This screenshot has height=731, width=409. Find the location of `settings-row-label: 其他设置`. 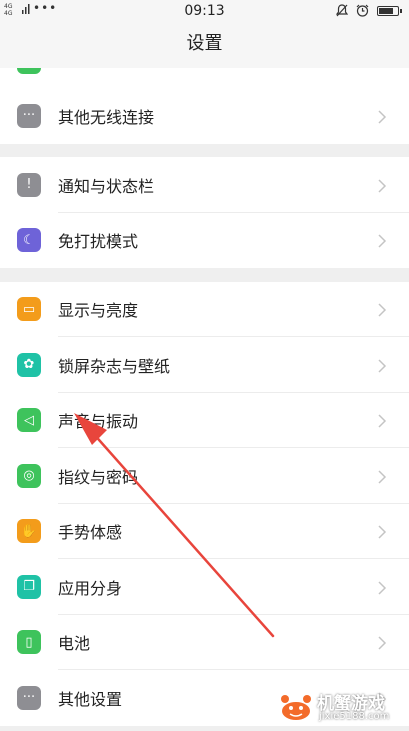

settings-row-label: 其他设置 is located at coordinates (90, 699).